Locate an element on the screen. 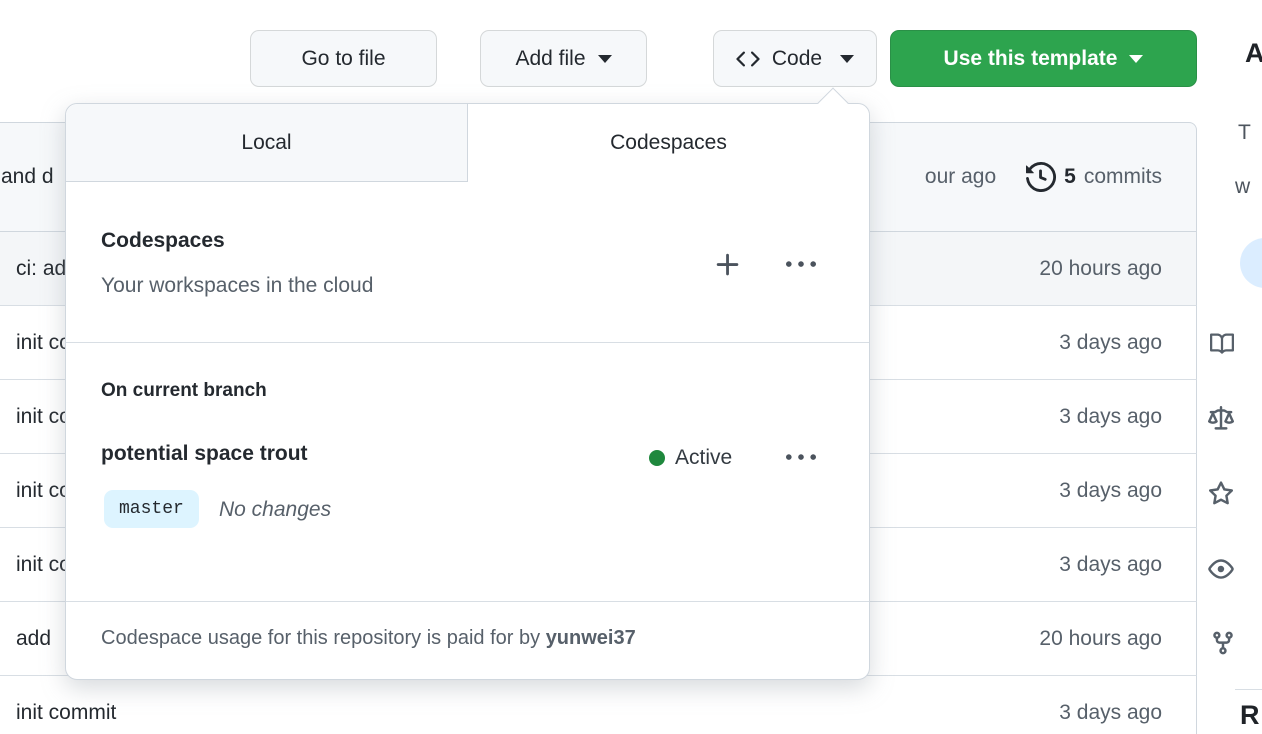  codespaces-title: Codespaces is located at coordinates (163, 240).